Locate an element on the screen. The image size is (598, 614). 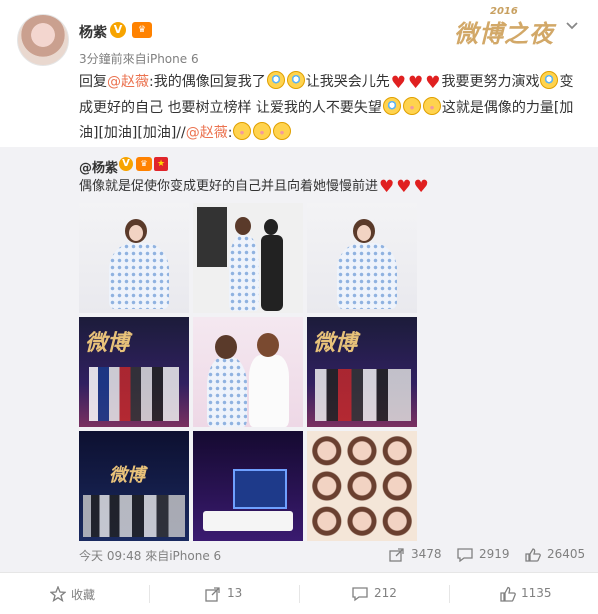
share-count: 3478 is located at coordinates (426, 554).